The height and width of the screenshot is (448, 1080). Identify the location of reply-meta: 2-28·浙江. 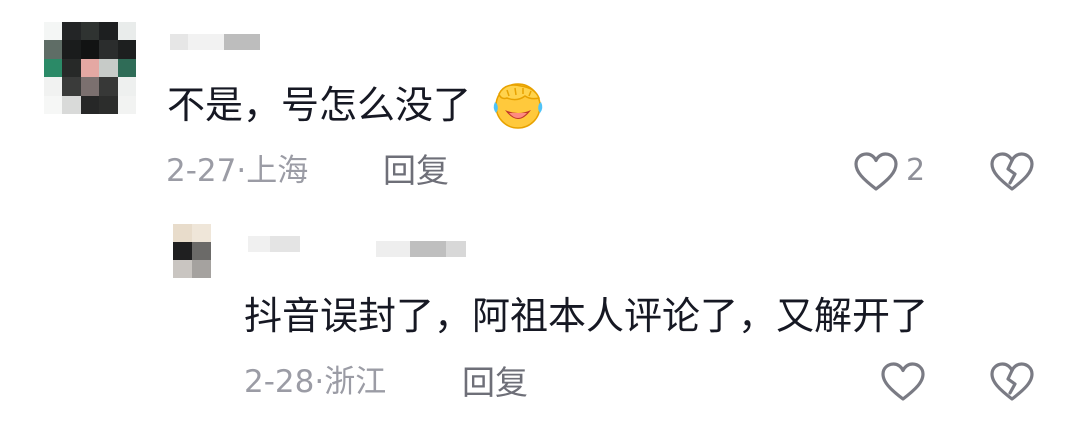
(315, 382).